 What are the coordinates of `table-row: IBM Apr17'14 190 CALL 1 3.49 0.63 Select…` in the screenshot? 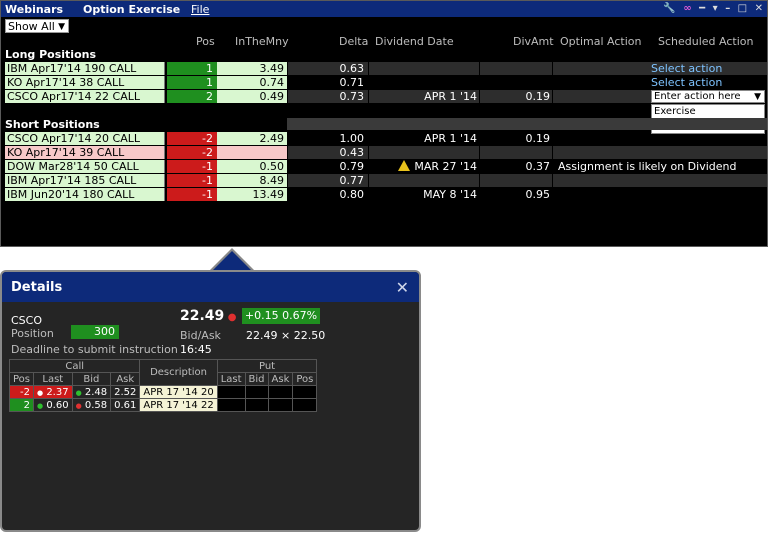 It's located at (386, 68).